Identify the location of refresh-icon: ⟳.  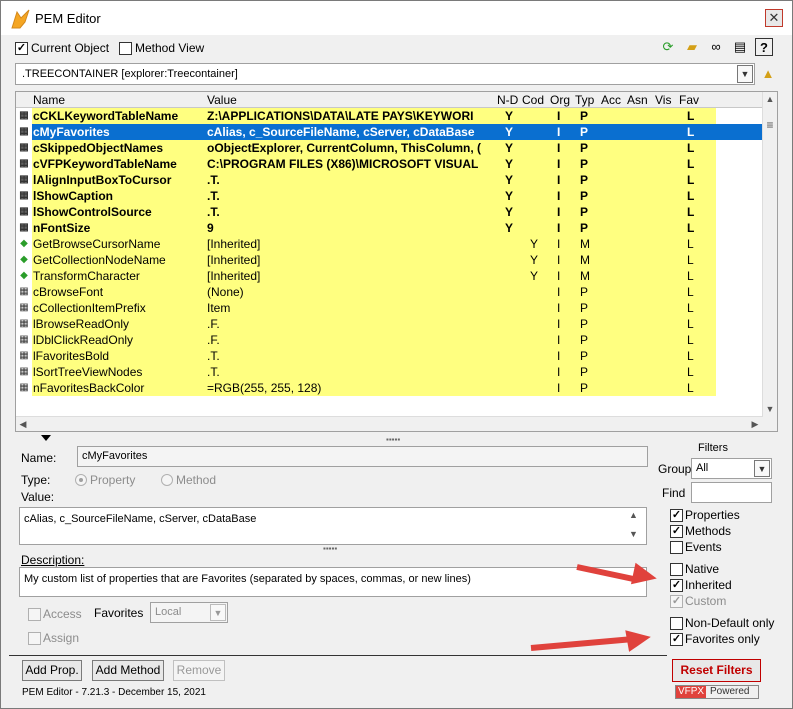
(668, 47).